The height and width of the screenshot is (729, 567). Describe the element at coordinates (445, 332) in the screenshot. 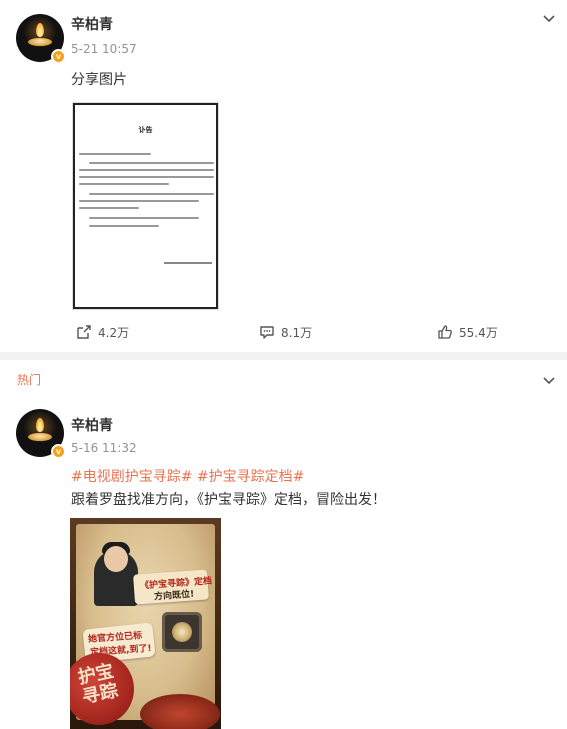

I see `thumbs-up-icon` at that location.